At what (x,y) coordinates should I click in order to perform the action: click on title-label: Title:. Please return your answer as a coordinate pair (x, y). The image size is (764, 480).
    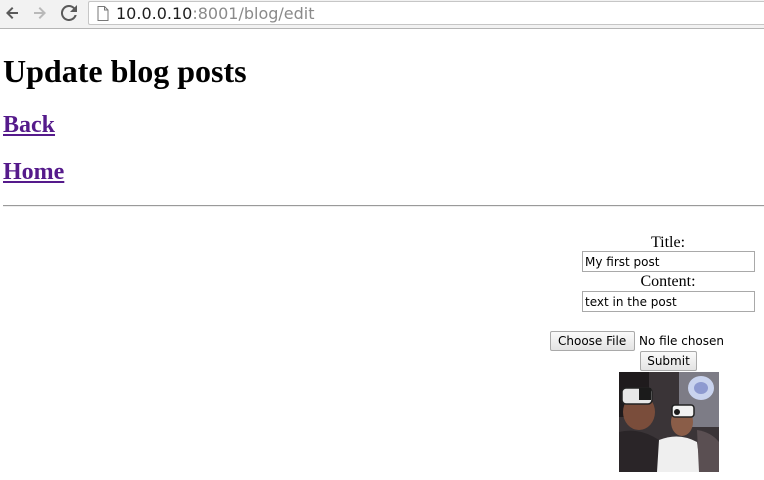
    Looking at the image, I should click on (668, 242).